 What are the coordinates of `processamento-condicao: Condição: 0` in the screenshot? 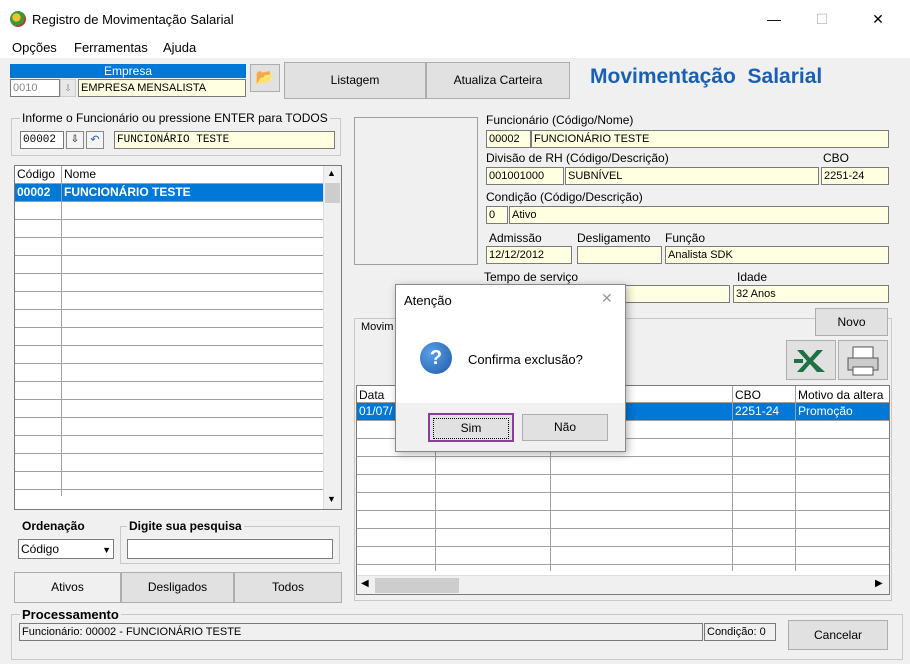 It's located at (740, 632).